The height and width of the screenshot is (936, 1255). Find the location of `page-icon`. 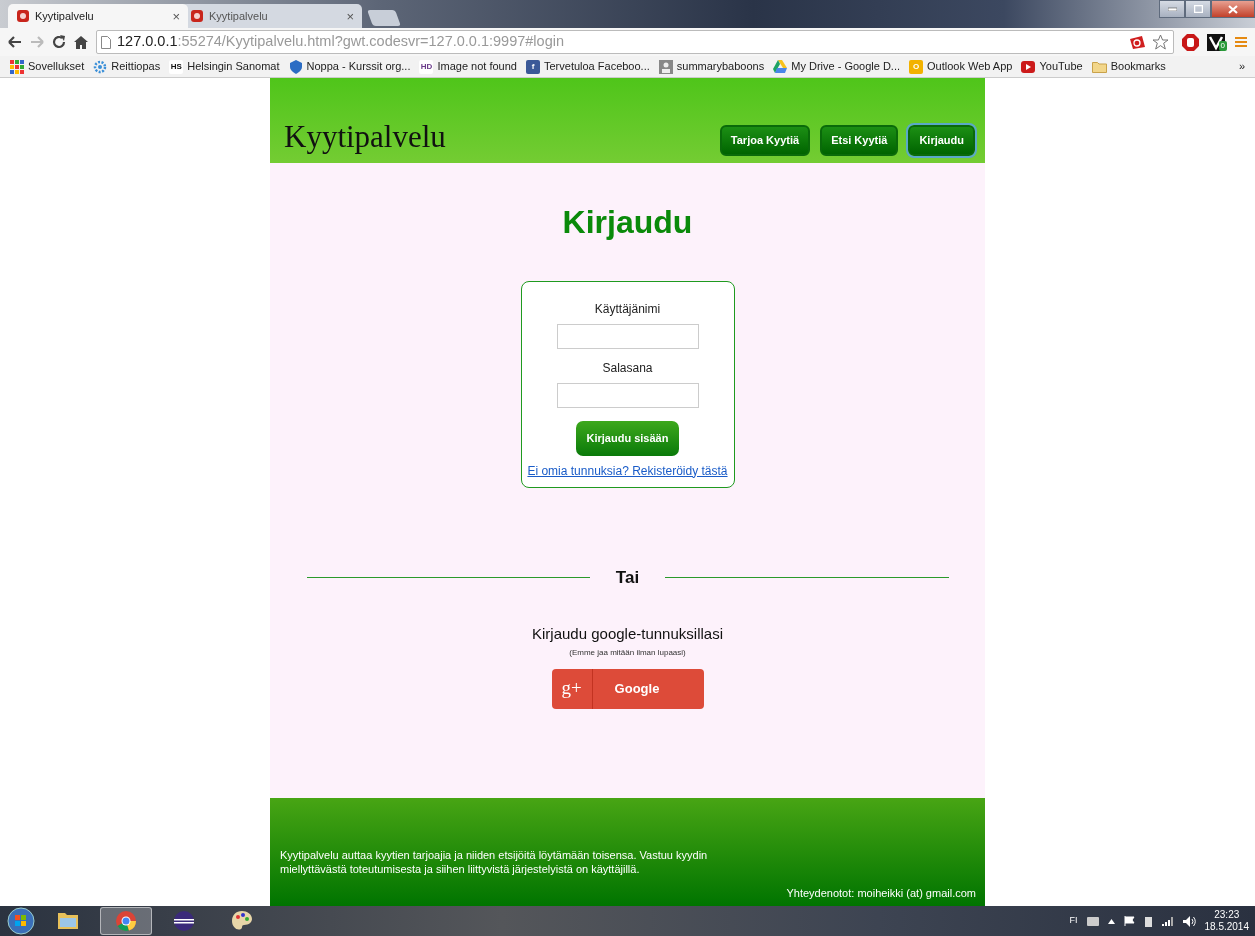

page-icon is located at coordinates (106, 42).